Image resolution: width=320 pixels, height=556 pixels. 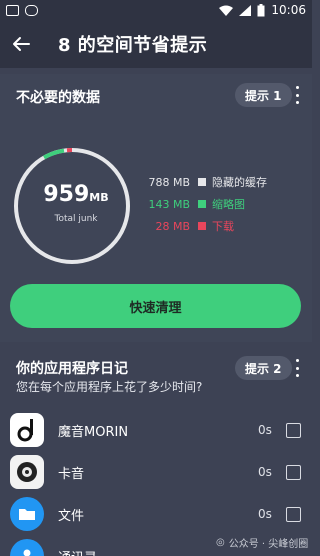 I want to click on cellular-icon, so click(x=245, y=10).